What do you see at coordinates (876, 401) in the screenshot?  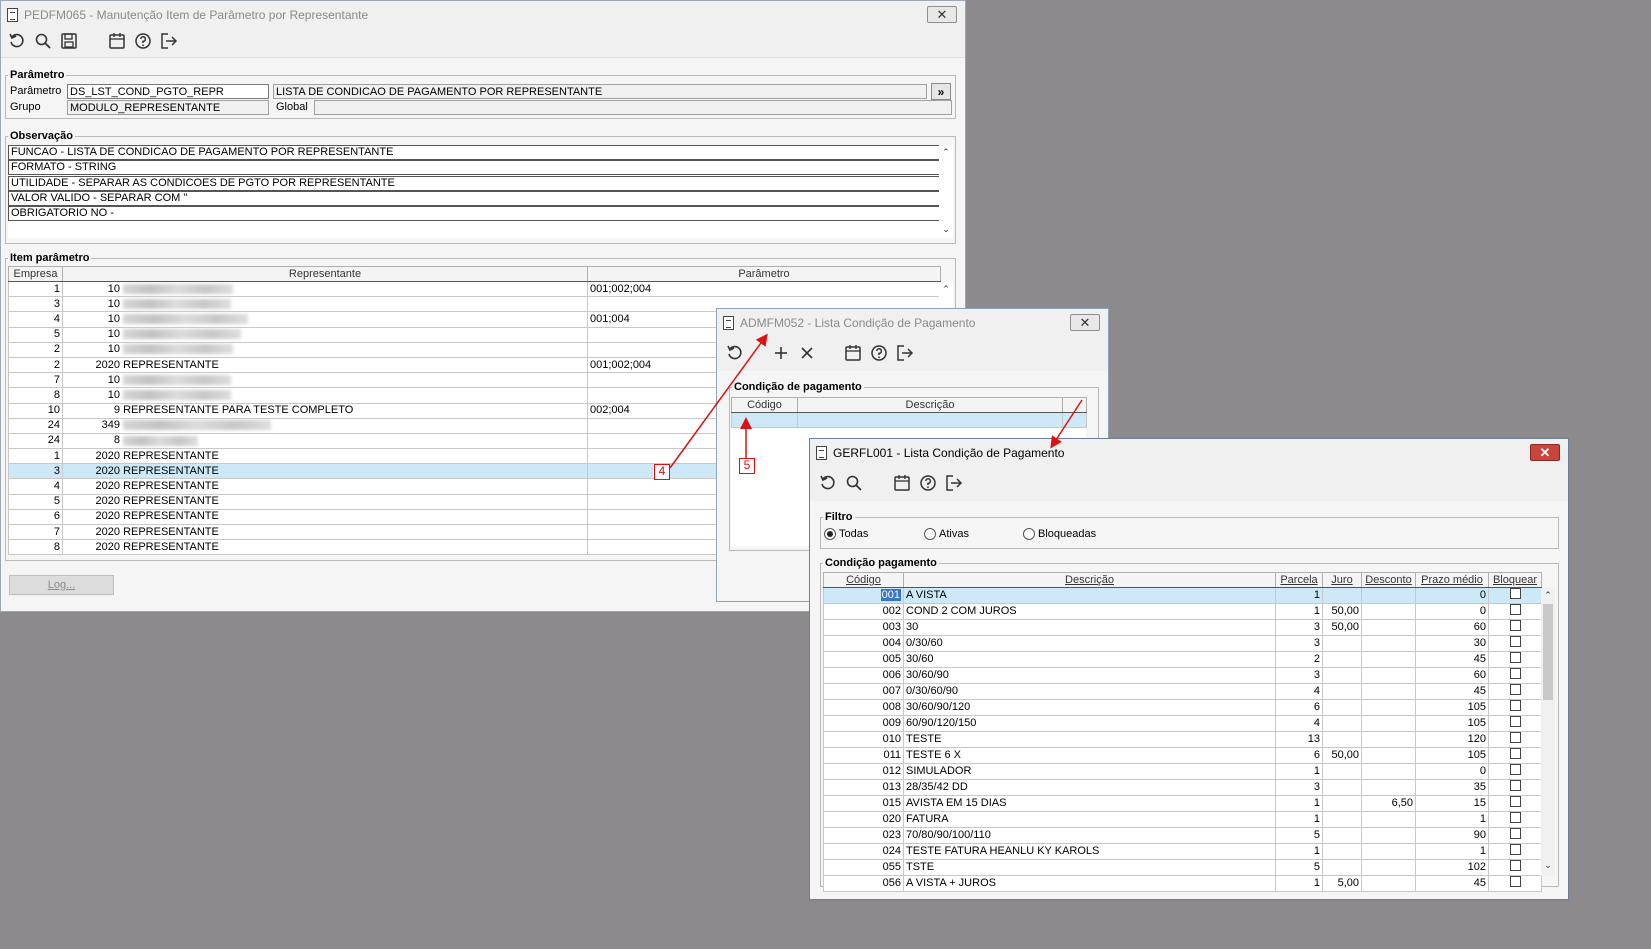 I see `annotation-arrows` at bounding box center [876, 401].